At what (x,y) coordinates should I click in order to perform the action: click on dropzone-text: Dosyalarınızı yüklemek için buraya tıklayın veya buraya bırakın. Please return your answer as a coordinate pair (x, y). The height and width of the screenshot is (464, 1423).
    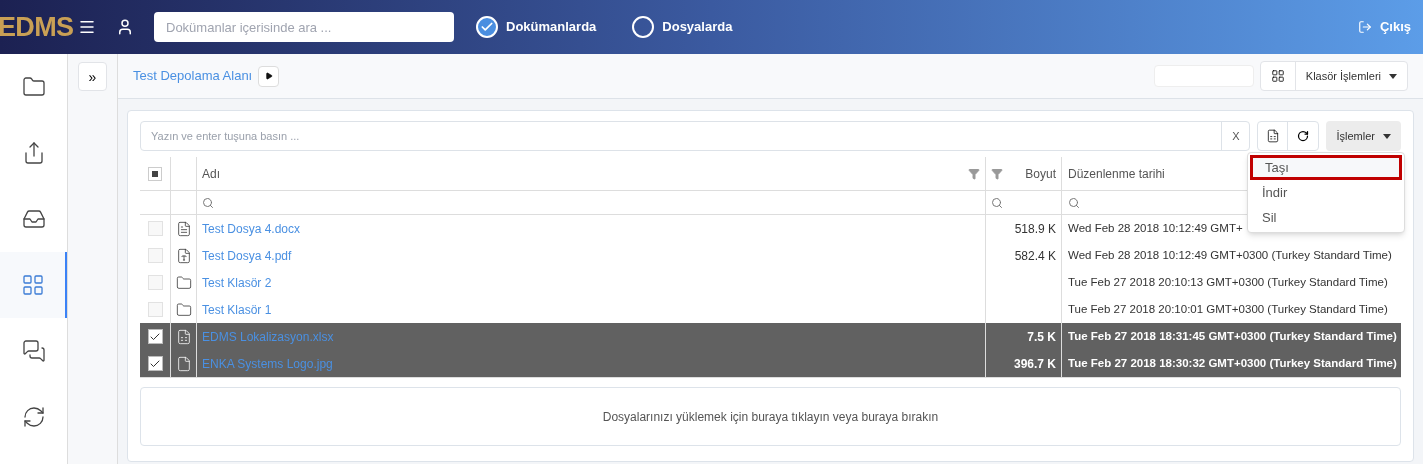
    Looking at the image, I should click on (770, 417).